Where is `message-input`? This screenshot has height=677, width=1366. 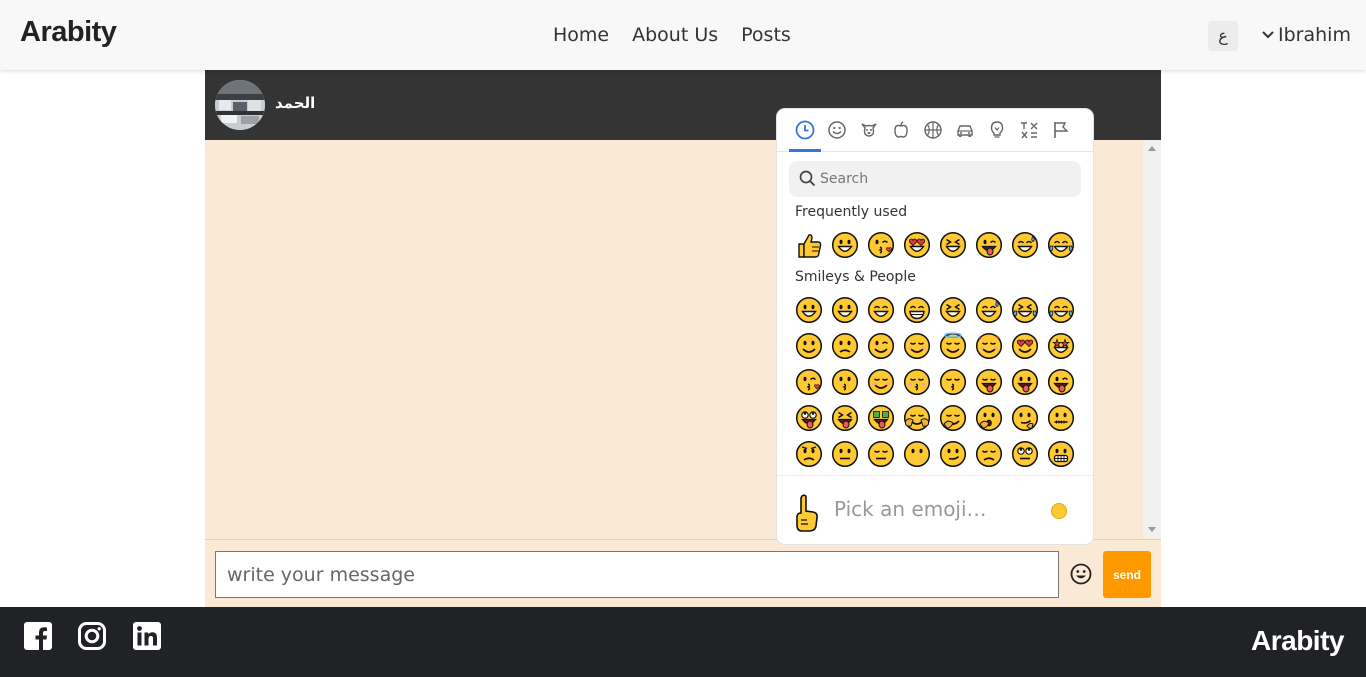 message-input is located at coordinates (637, 574).